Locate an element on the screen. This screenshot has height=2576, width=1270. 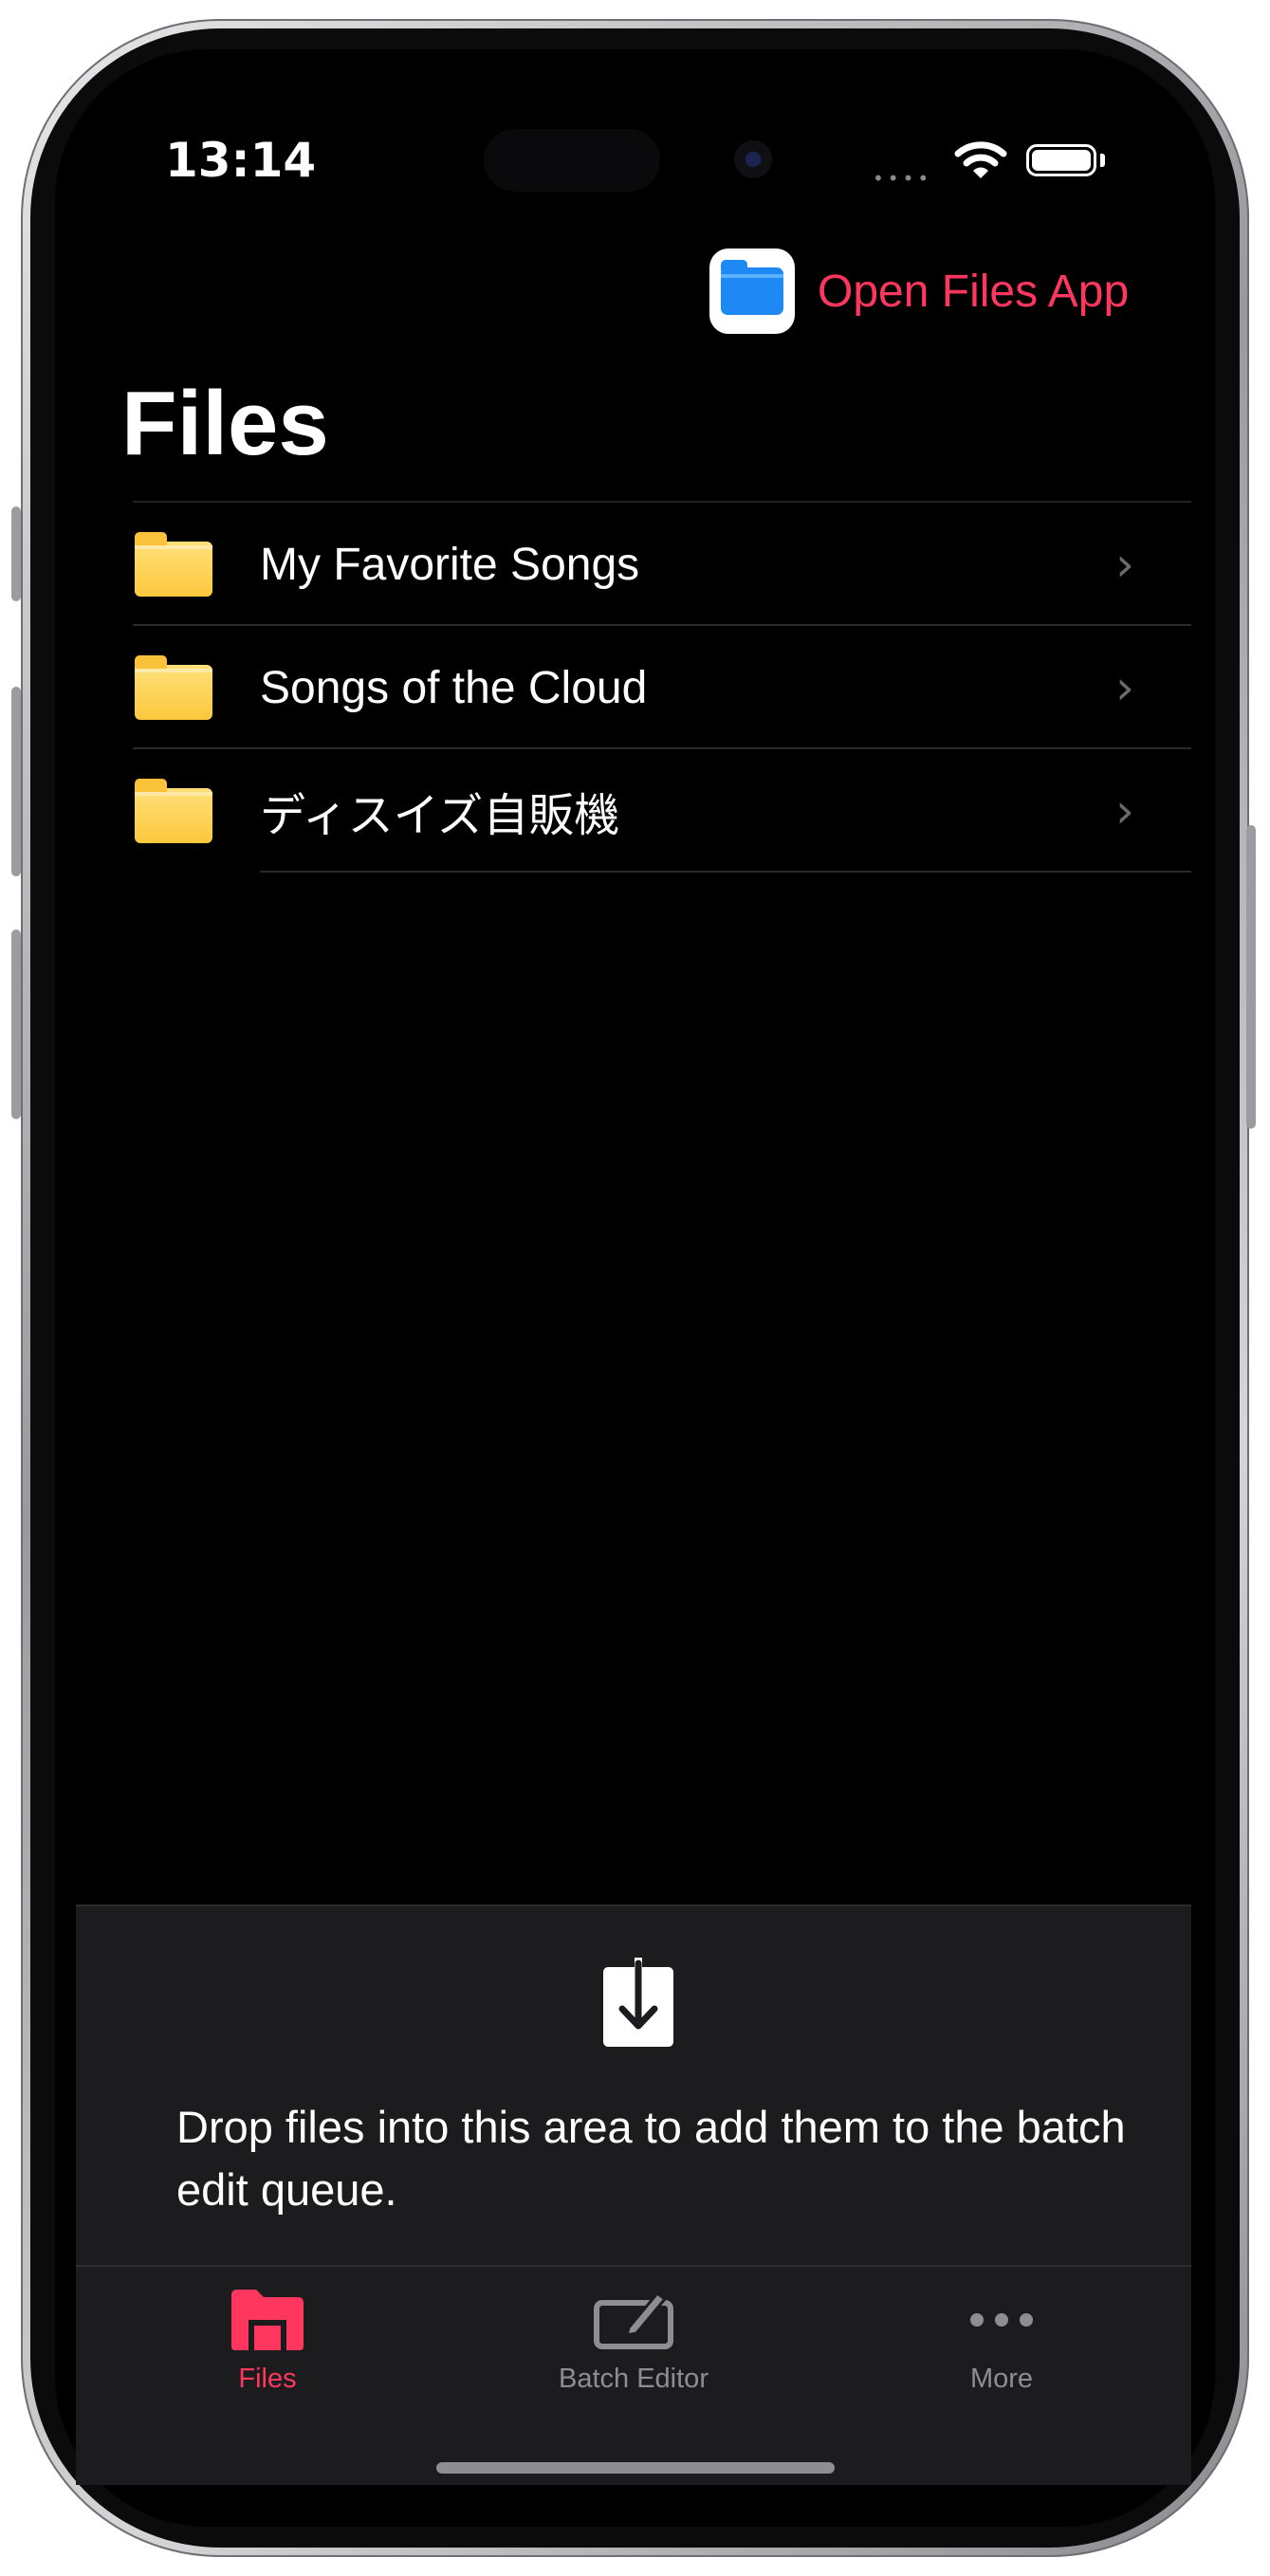
tab-more: More is located at coordinates (1001, 2340).